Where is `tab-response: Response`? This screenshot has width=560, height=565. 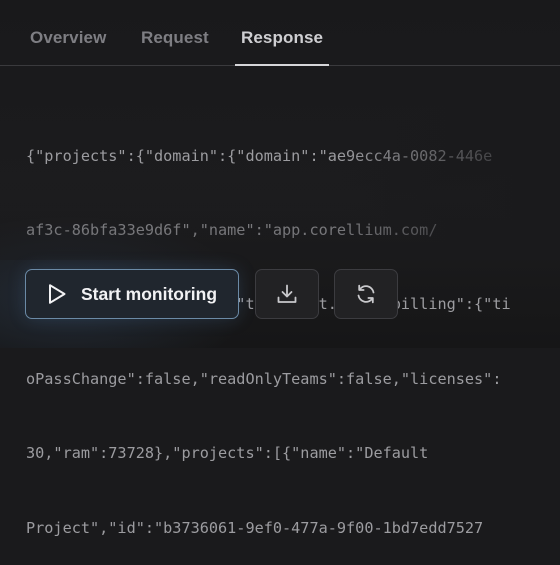 tab-response: Response is located at coordinates (282, 47).